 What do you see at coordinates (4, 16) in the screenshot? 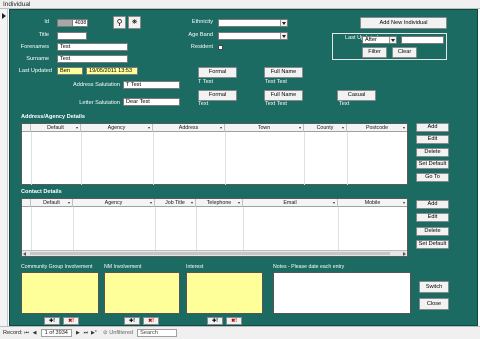
I see `current-record-icon` at bounding box center [4, 16].